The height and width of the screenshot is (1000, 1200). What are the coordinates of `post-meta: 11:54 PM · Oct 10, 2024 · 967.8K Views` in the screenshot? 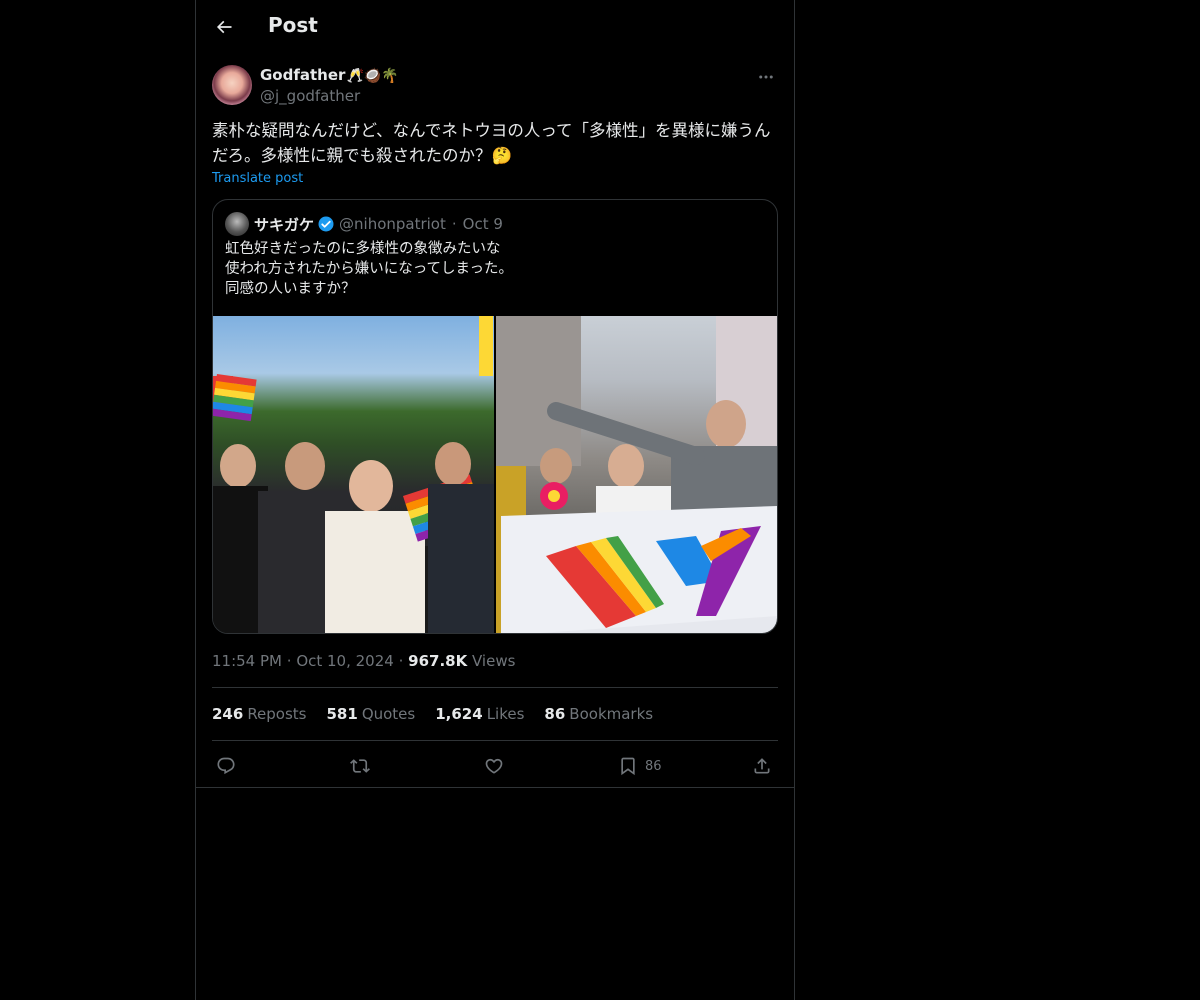 It's located at (363, 661).